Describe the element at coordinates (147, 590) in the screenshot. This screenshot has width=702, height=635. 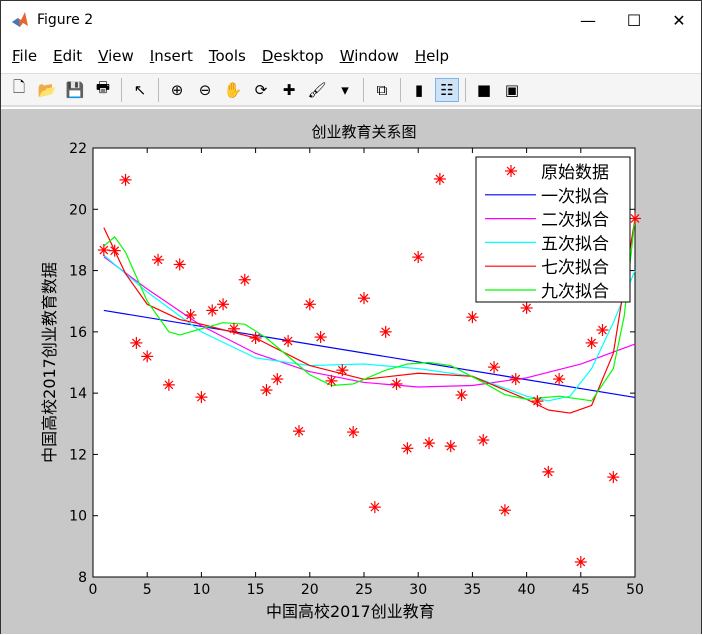
I see `x-tick-label: 5` at that location.